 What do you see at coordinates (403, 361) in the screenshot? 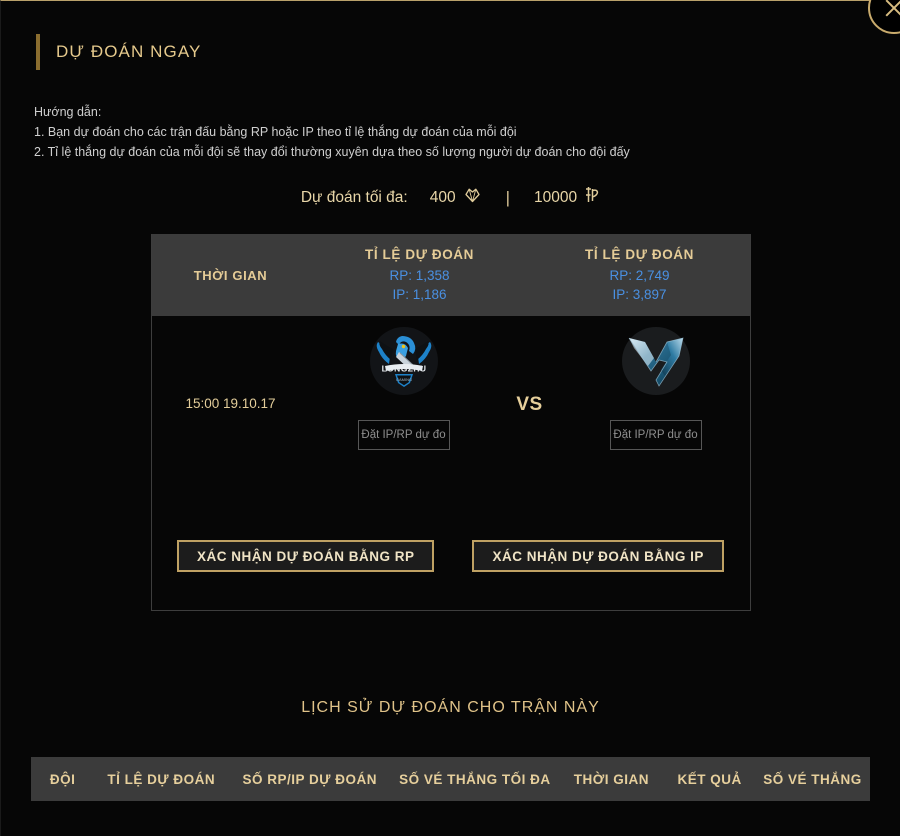
I see `longzhu-gaming-logo: LONGZHU GAMING` at bounding box center [403, 361].